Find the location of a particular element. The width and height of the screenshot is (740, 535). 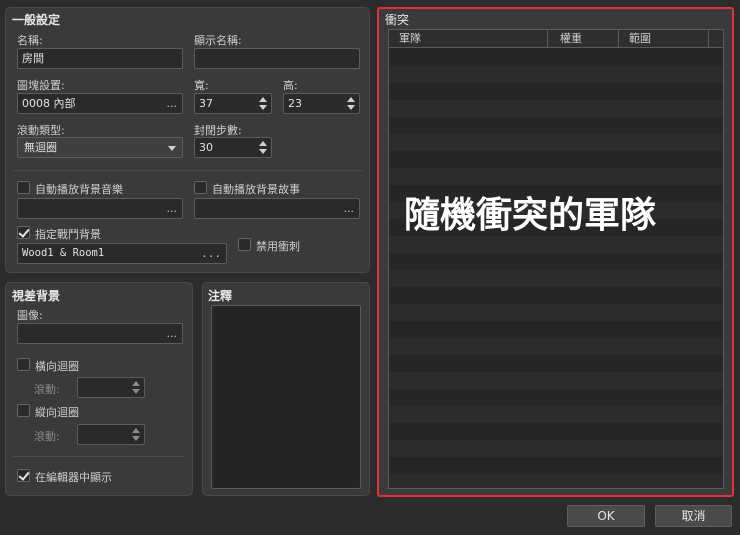

loop-vertical-label: 縱向迴圈 is located at coordinates (57, 412).